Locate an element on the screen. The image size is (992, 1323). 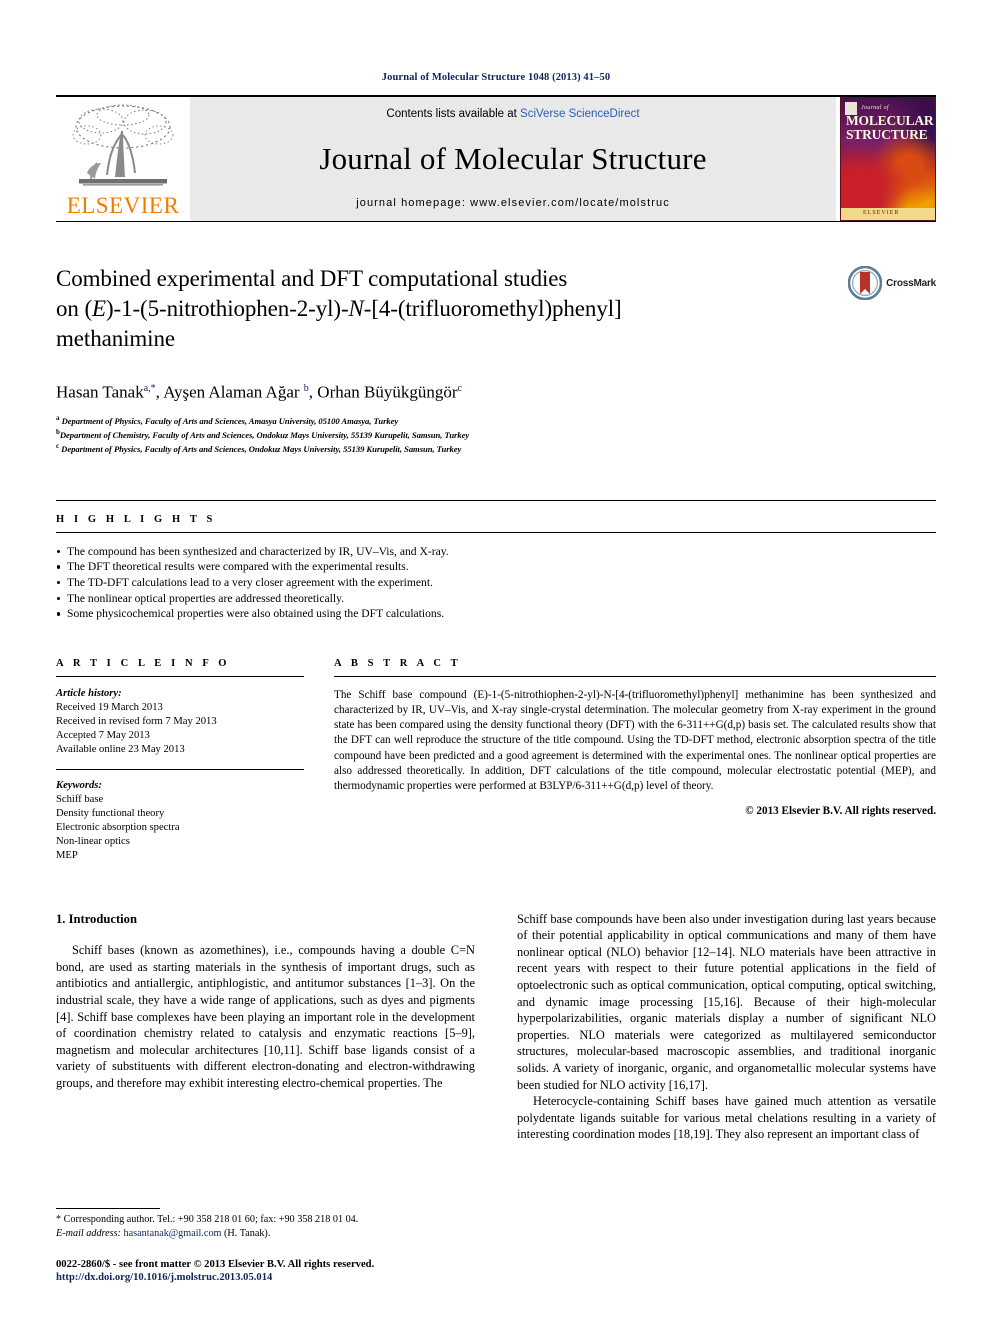
article-history-label: Article history: is located at coordinates (89, 693).